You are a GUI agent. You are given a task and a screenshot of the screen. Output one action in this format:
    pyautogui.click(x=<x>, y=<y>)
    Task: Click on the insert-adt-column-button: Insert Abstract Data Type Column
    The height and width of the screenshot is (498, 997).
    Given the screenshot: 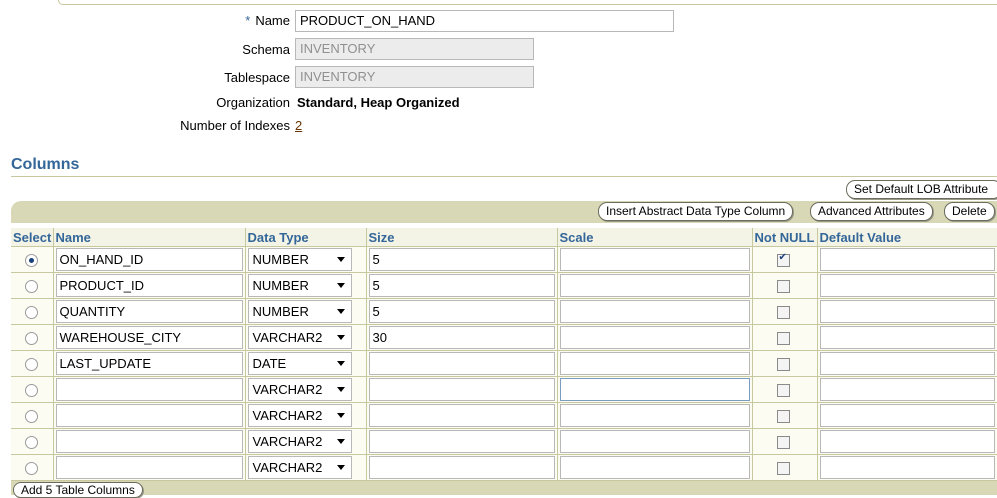 What is the action you would take?
    pyautogui.click(x=696, y=211)
    